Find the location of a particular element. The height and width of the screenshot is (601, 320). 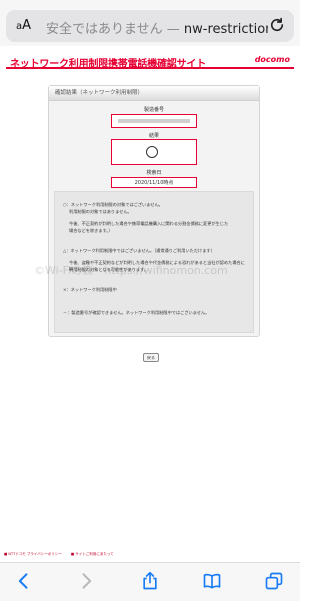

panel-header: 確認結果（ネットワーク利用制限） is located at coordinates (154, 93).